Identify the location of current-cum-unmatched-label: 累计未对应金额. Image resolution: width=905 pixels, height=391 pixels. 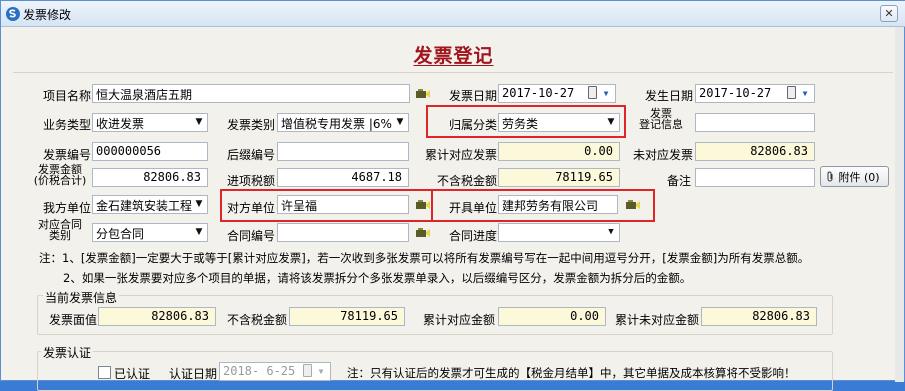
(656, 320).